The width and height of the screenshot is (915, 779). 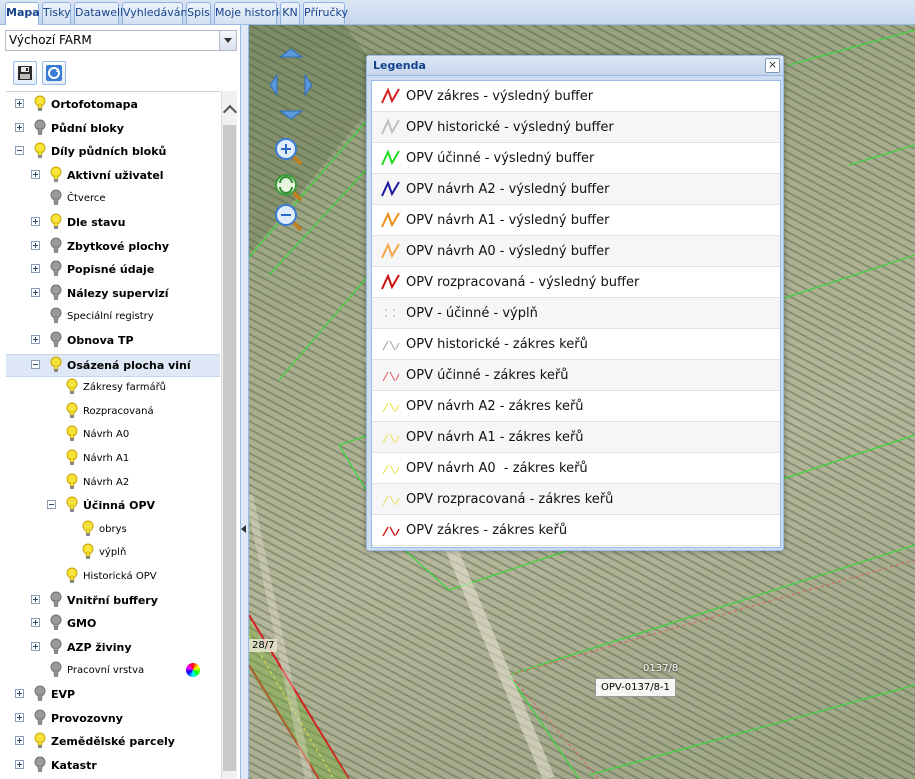 What do you see at coordinates (243, 529) in the screenshot?
I see `collapse-arrow-icon` at bounding box center [243, 529].